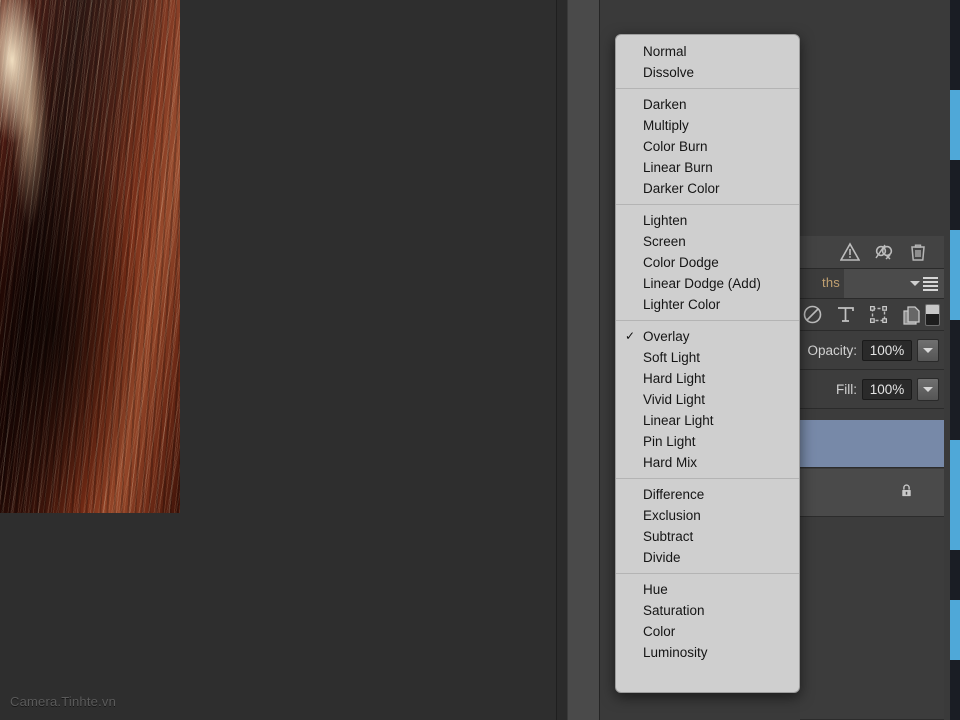 The image size is (960, 720). What do you see at coordinates (887, 389) in the screenshot?
I see `fill-input: 100%` at bounding box center [887, 389].